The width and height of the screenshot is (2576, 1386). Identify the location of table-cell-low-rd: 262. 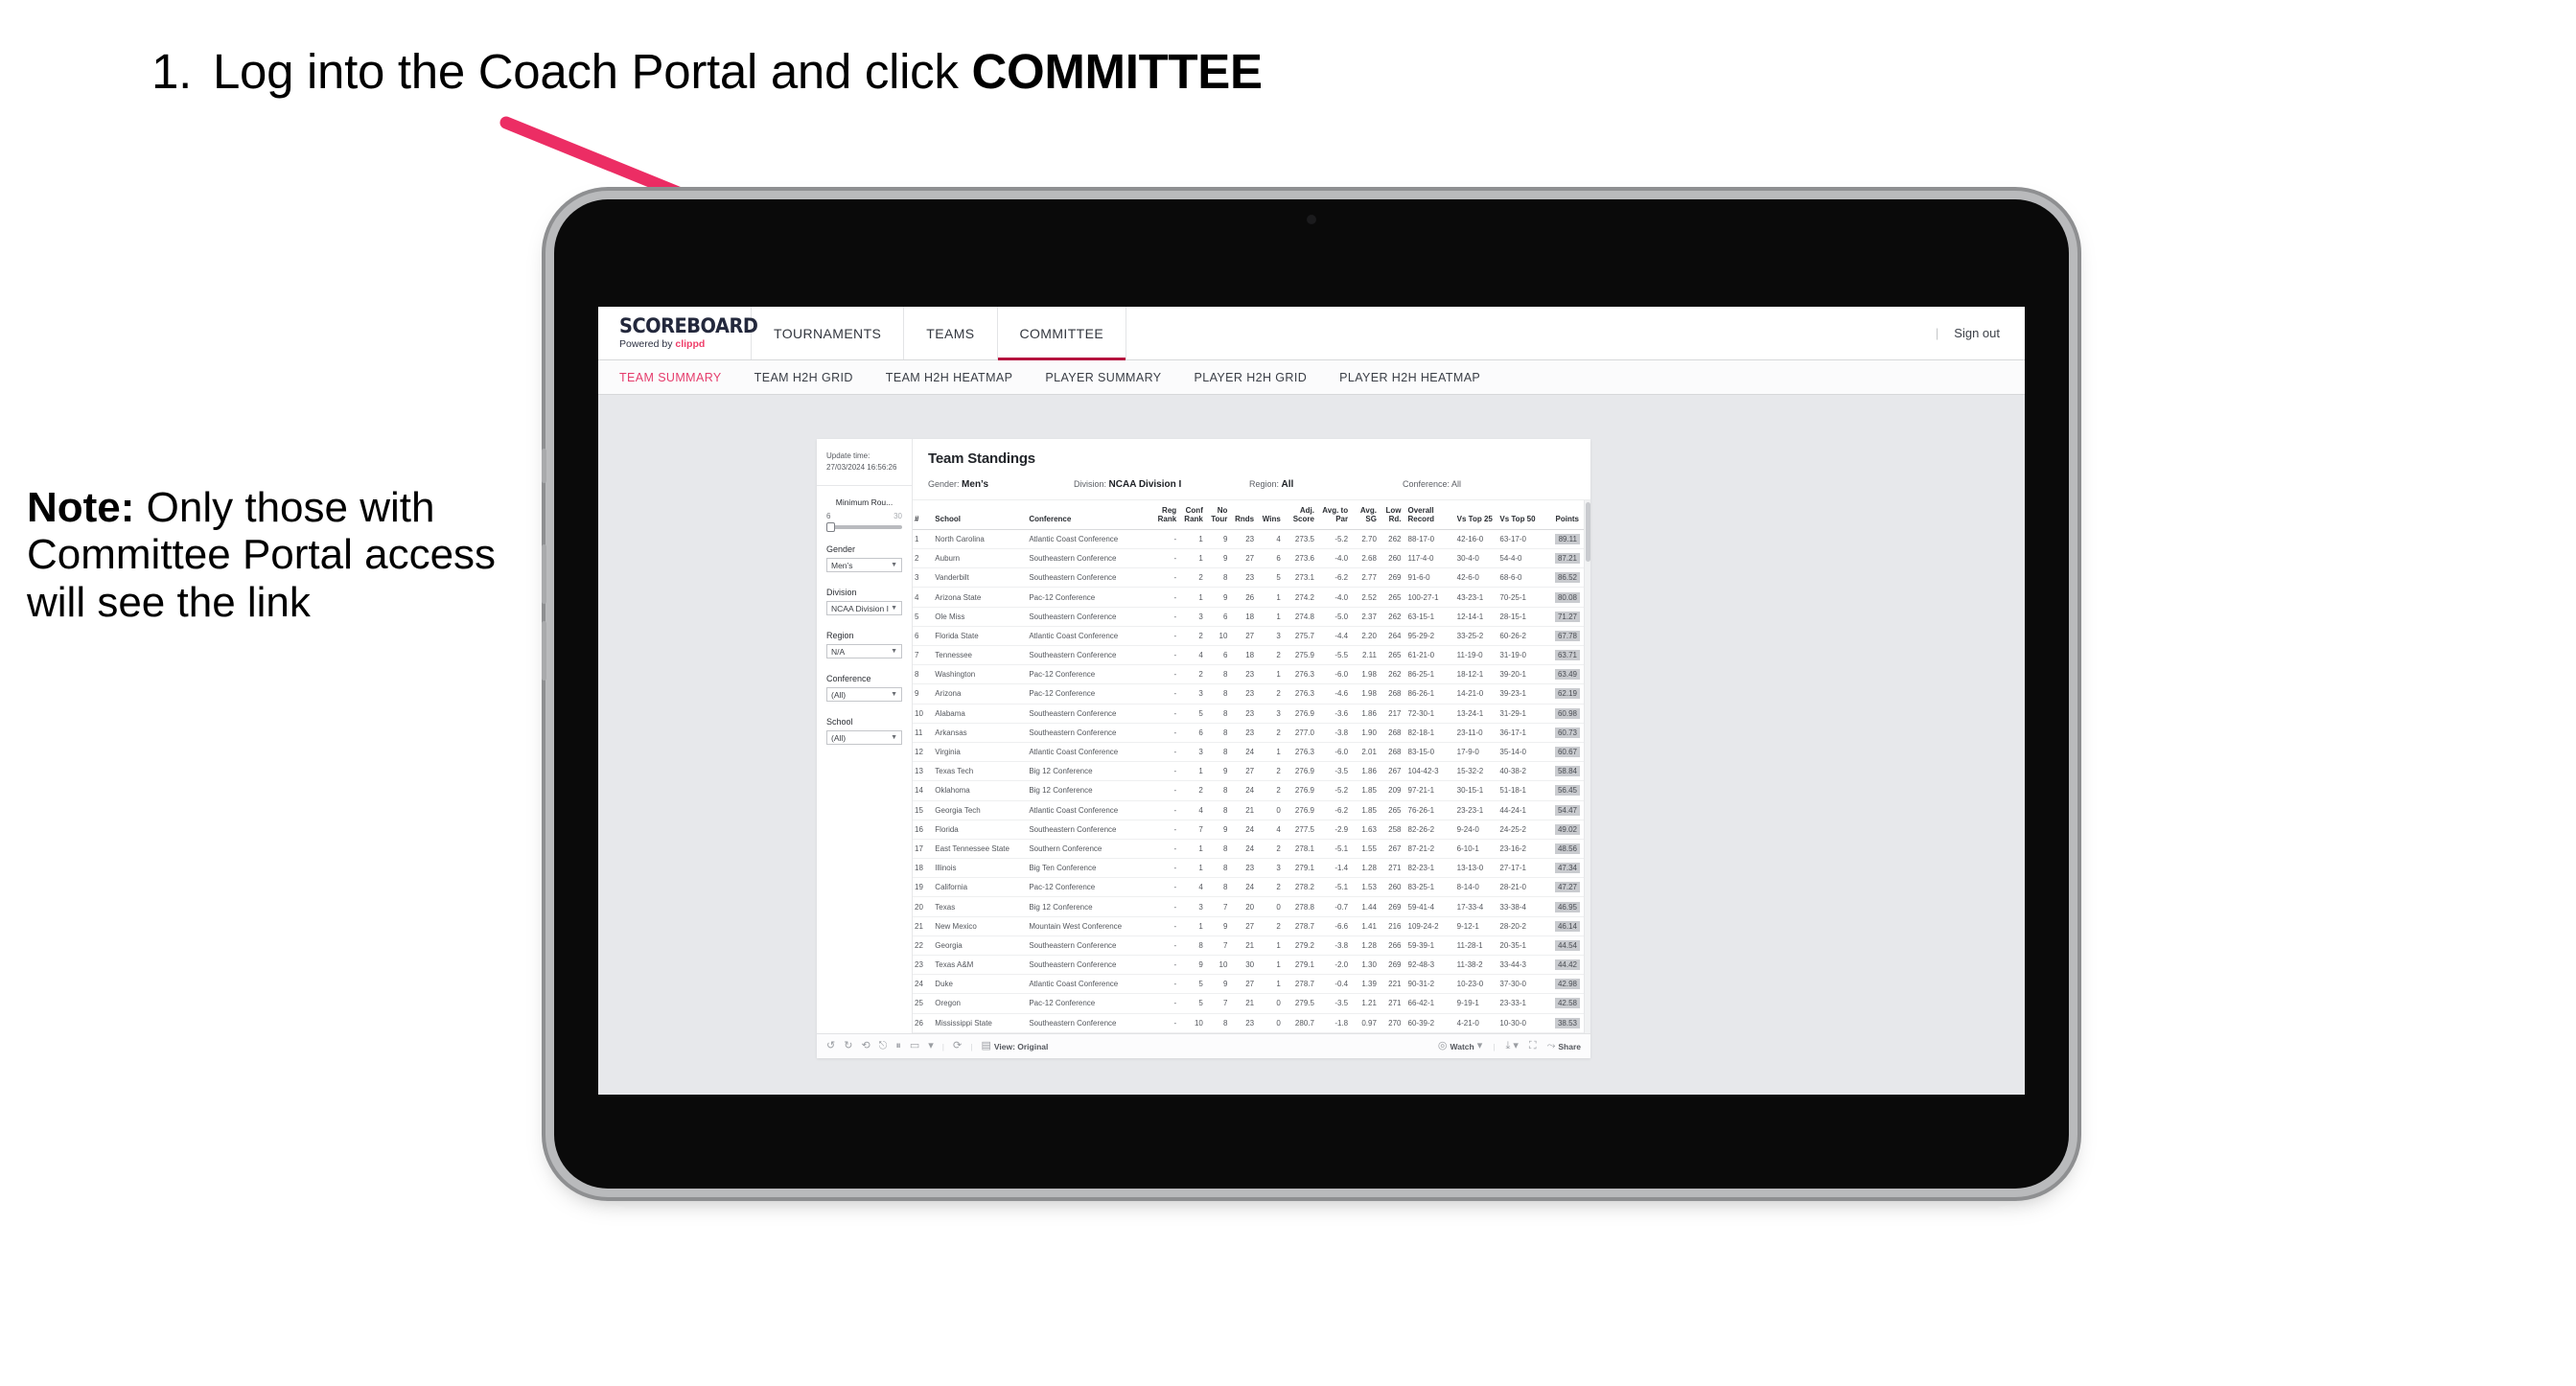
(1393, 617).